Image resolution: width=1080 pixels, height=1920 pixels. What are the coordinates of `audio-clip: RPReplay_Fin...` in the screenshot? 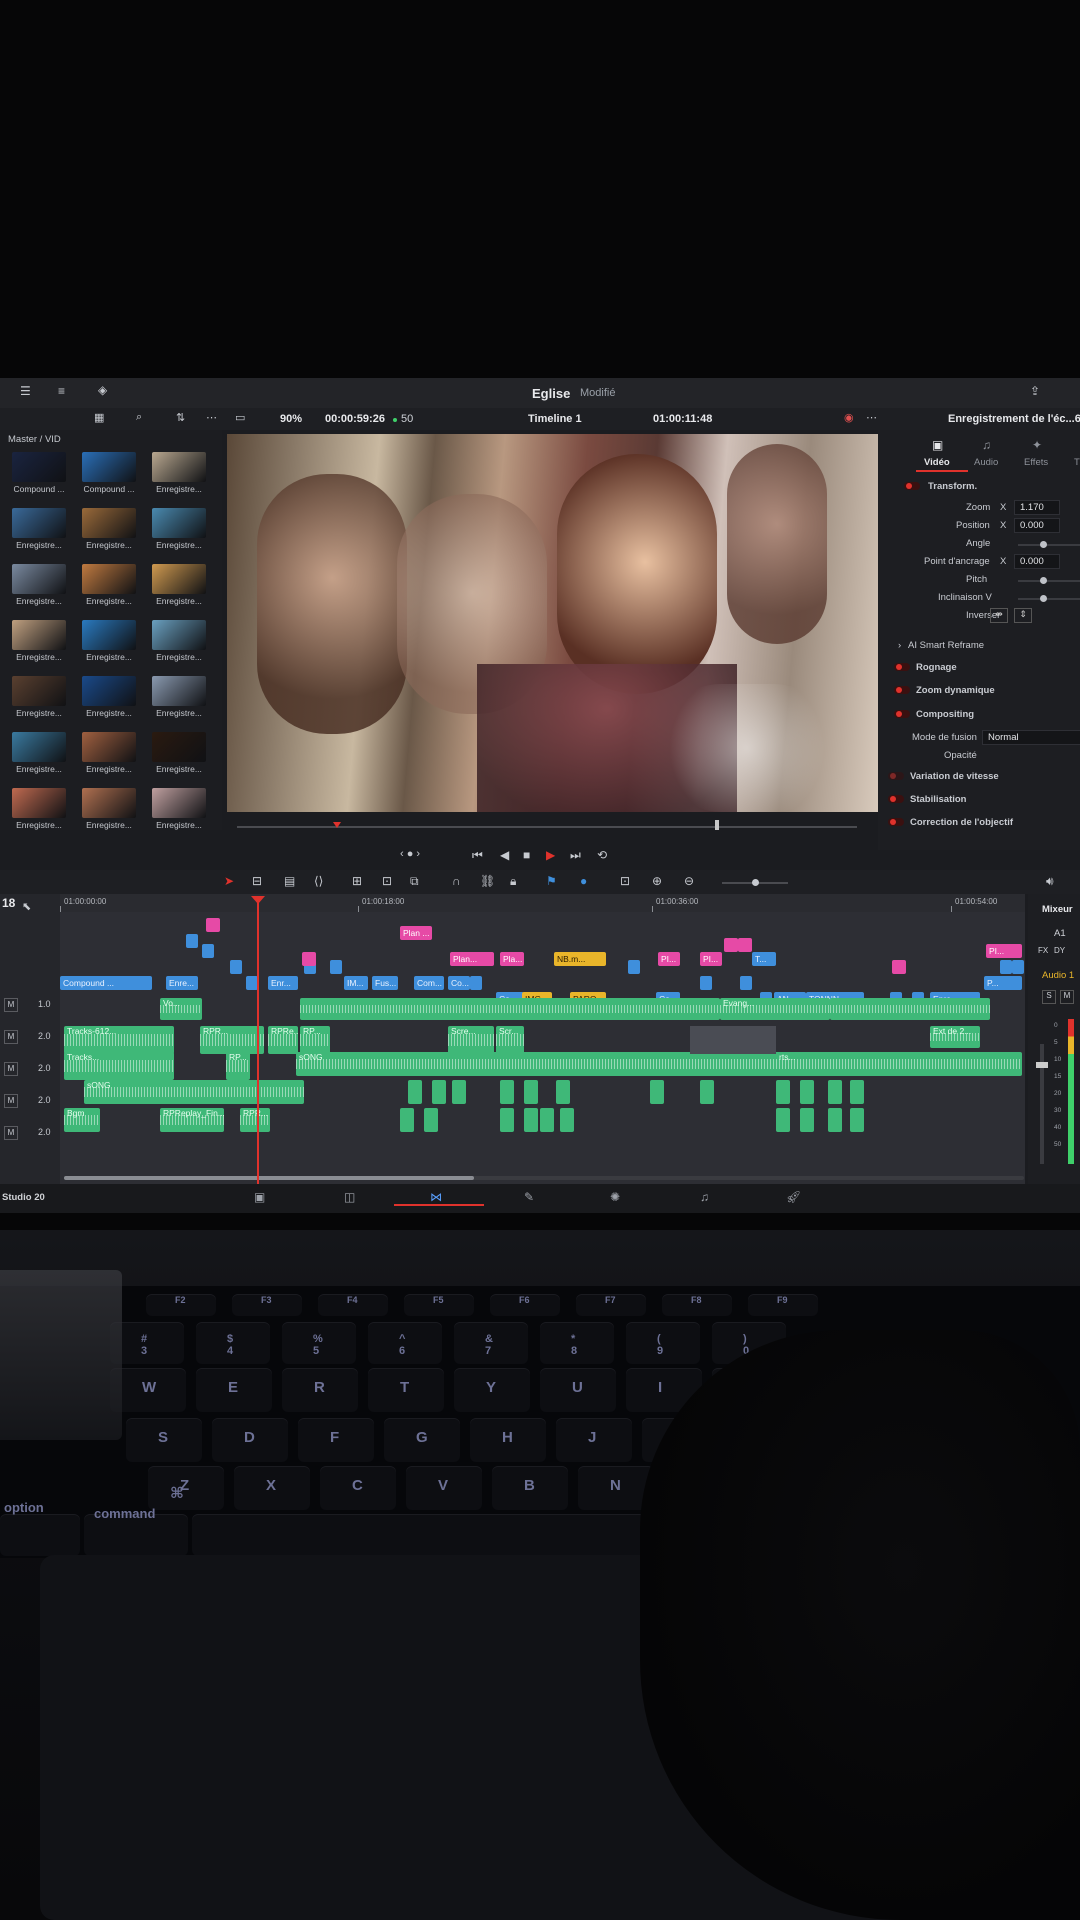 It's located at (192, 1120).